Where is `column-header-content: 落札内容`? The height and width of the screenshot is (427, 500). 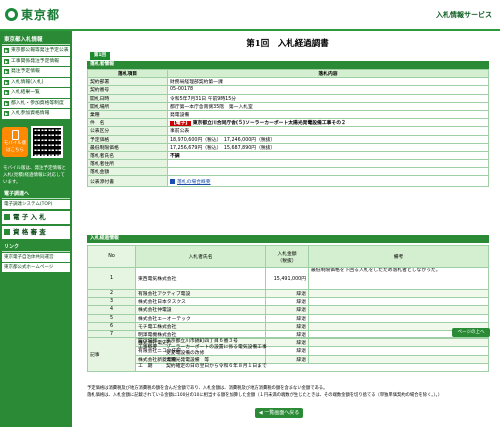
column-header-content: 落札内容 is located at coordinates (328, 73).